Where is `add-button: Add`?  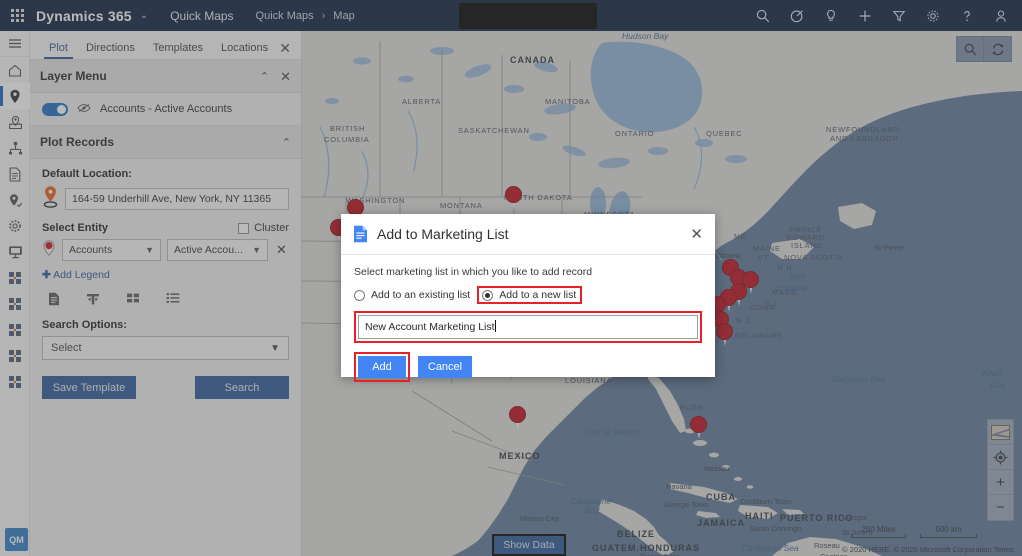
add-button: Add is located at coordinates (382, 367).